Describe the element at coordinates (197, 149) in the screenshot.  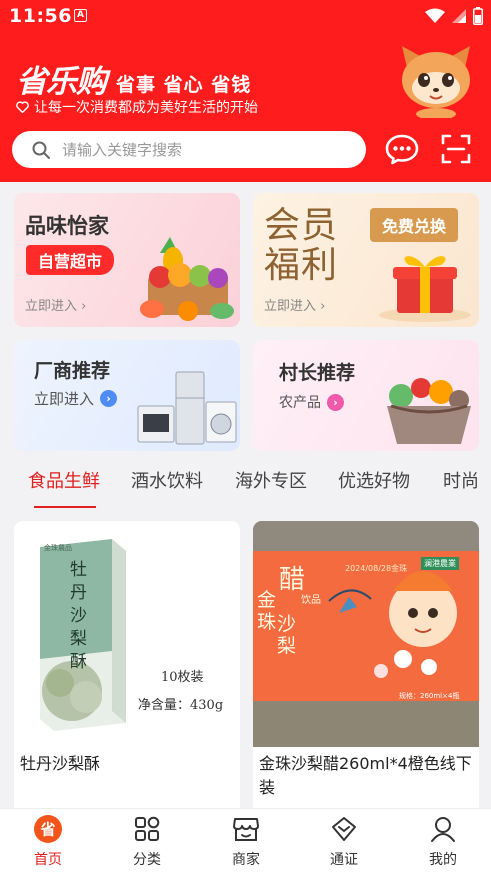
I see `search-input` at that location.